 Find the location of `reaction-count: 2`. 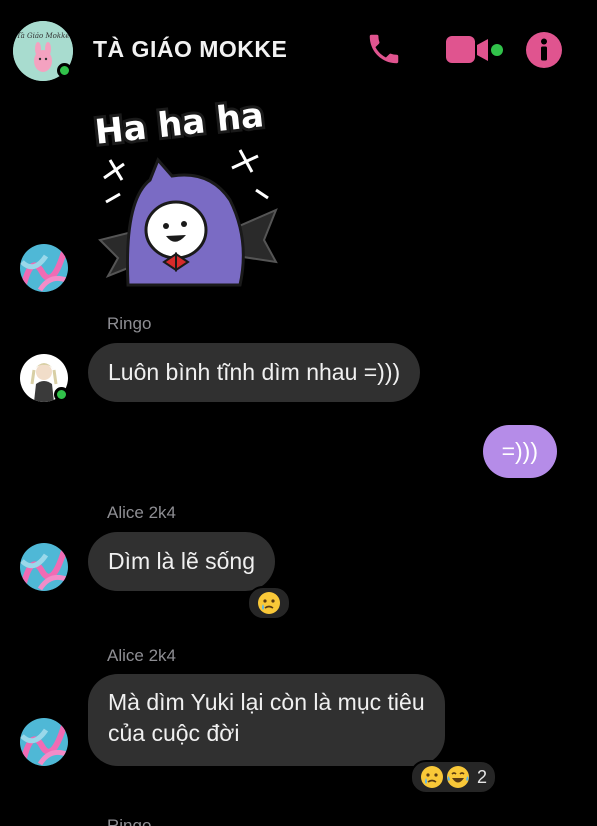

reaction-count: 2 is located at coordinates (482, 776).